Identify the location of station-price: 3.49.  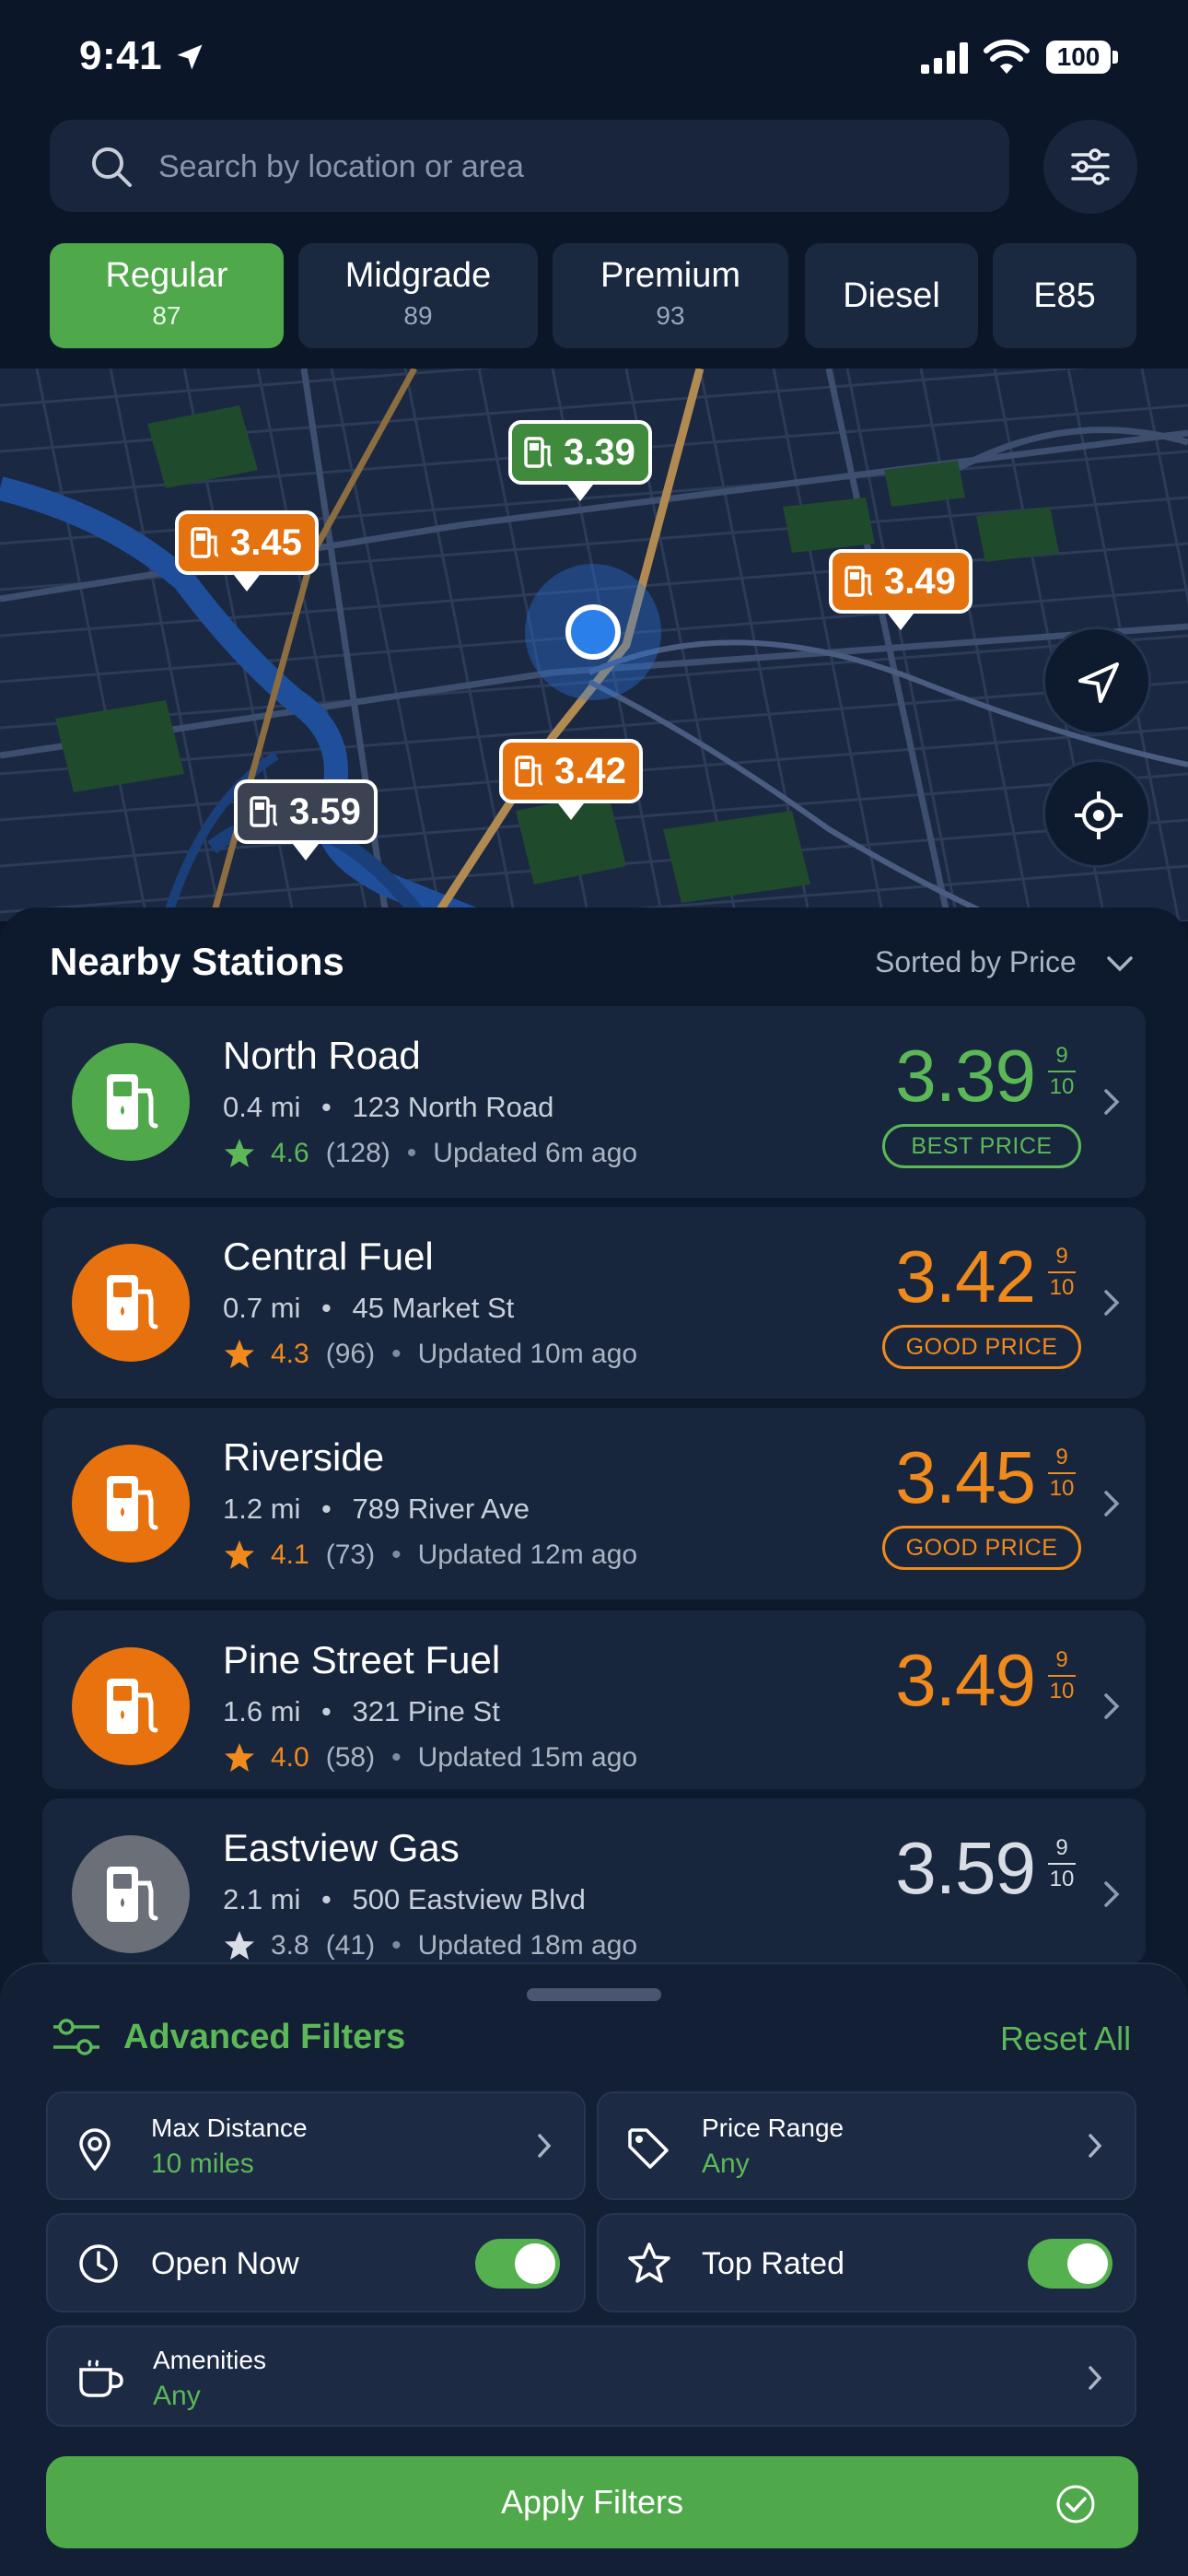
(965, 1680).